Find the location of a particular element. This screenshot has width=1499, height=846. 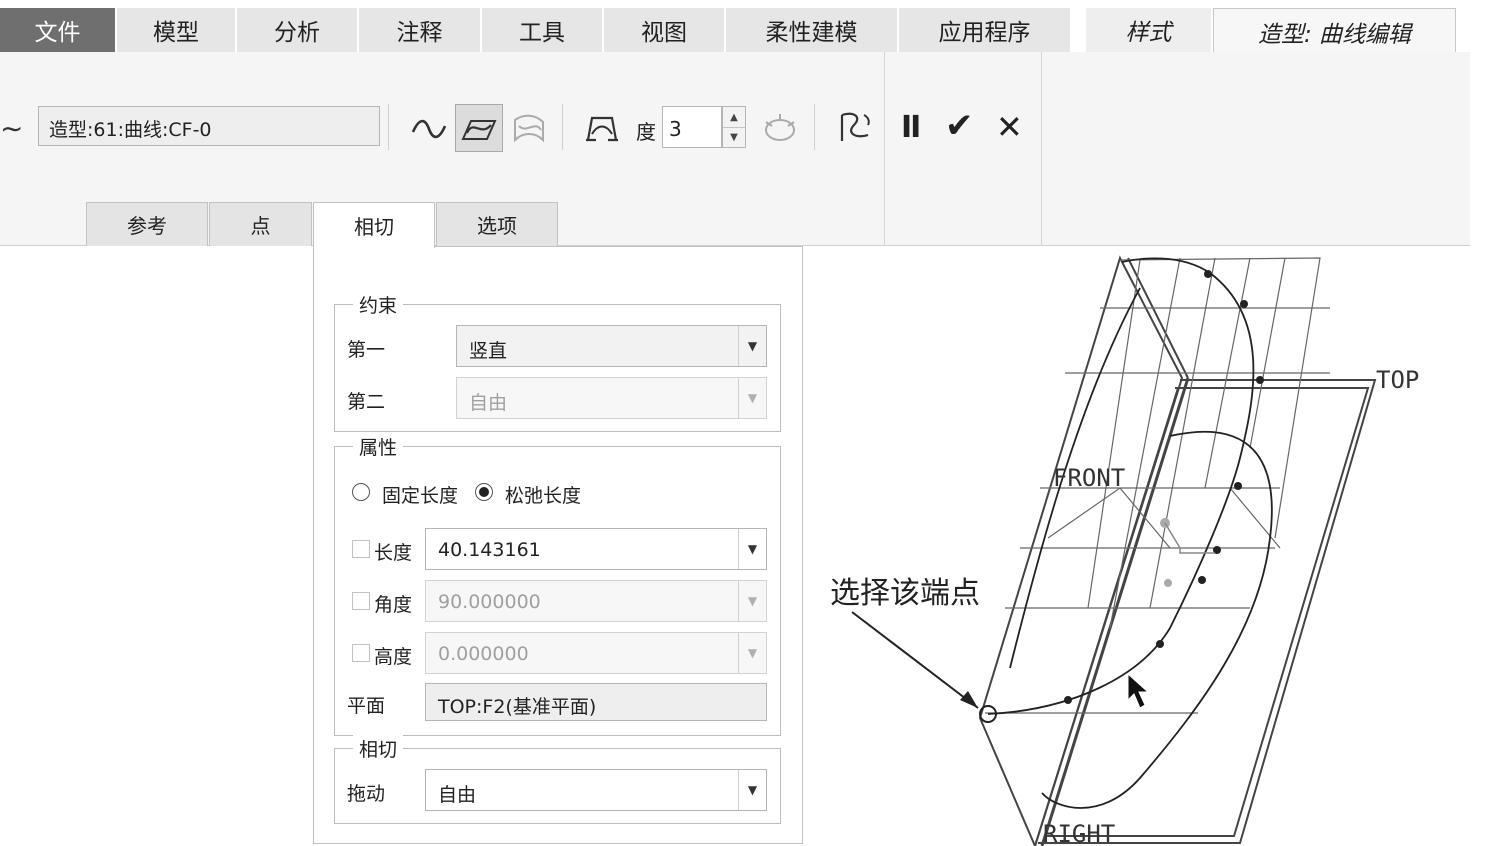

ok-button: ✔ is located at coordinates (959, 126).